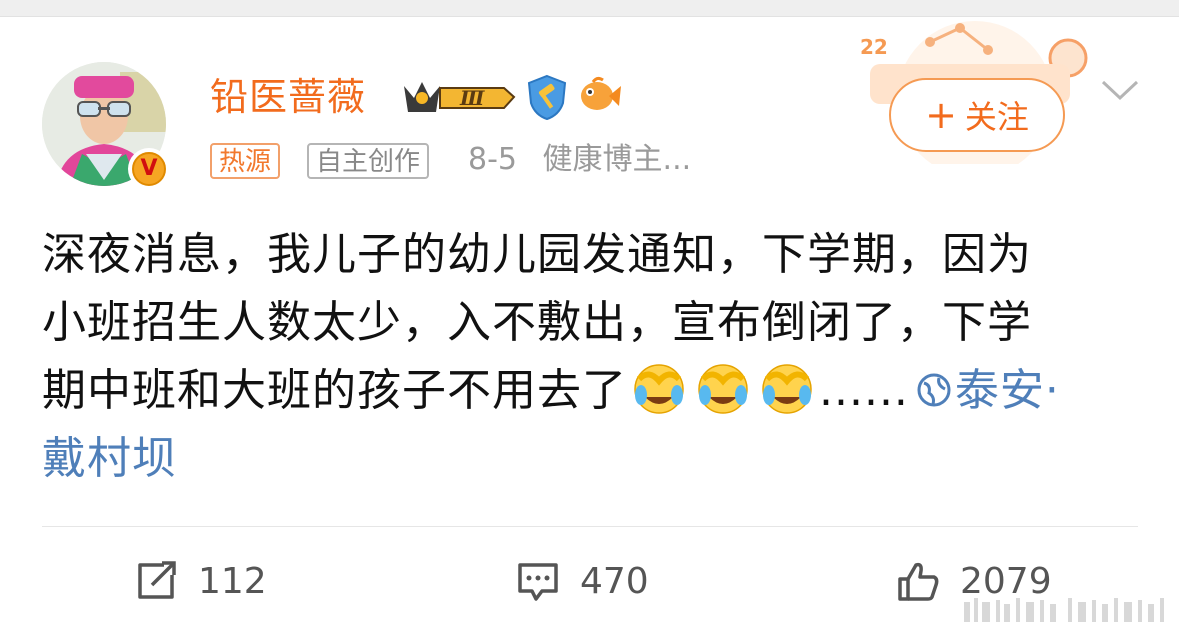 The width and height of the screenshot is (1179, 632). What do you see at coordinates (601, 93) in the screenshot?
I see `fish-icon` at bounding box center [601, 93].